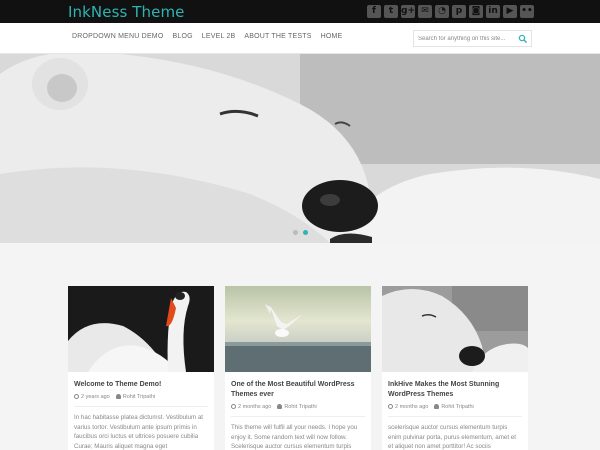 The height and width of the screenshot is (450, 600). What do you see at coordinates (442, 11) in the screenshot?
I see `rss-icon: ◔` at bounding box center [442, 11].